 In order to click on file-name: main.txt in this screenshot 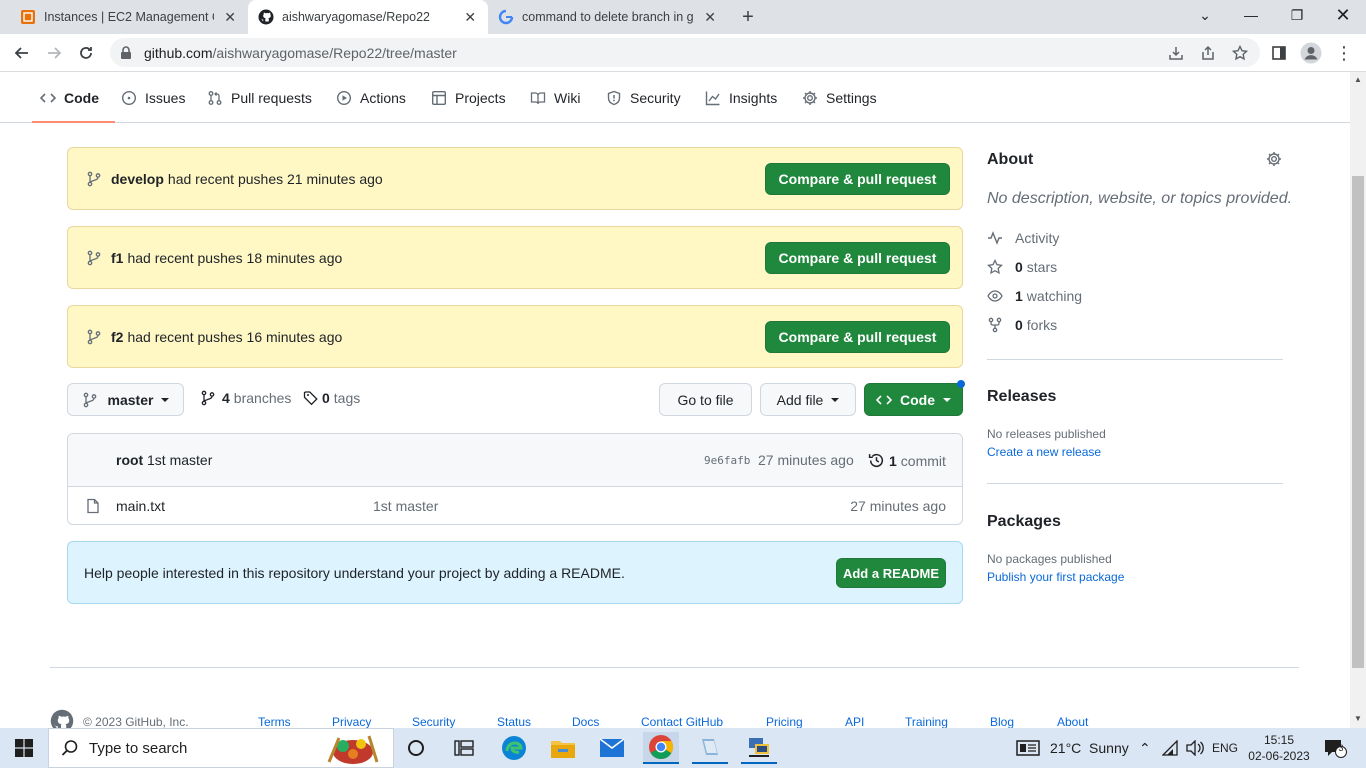, I will do `click(140, 506)`.